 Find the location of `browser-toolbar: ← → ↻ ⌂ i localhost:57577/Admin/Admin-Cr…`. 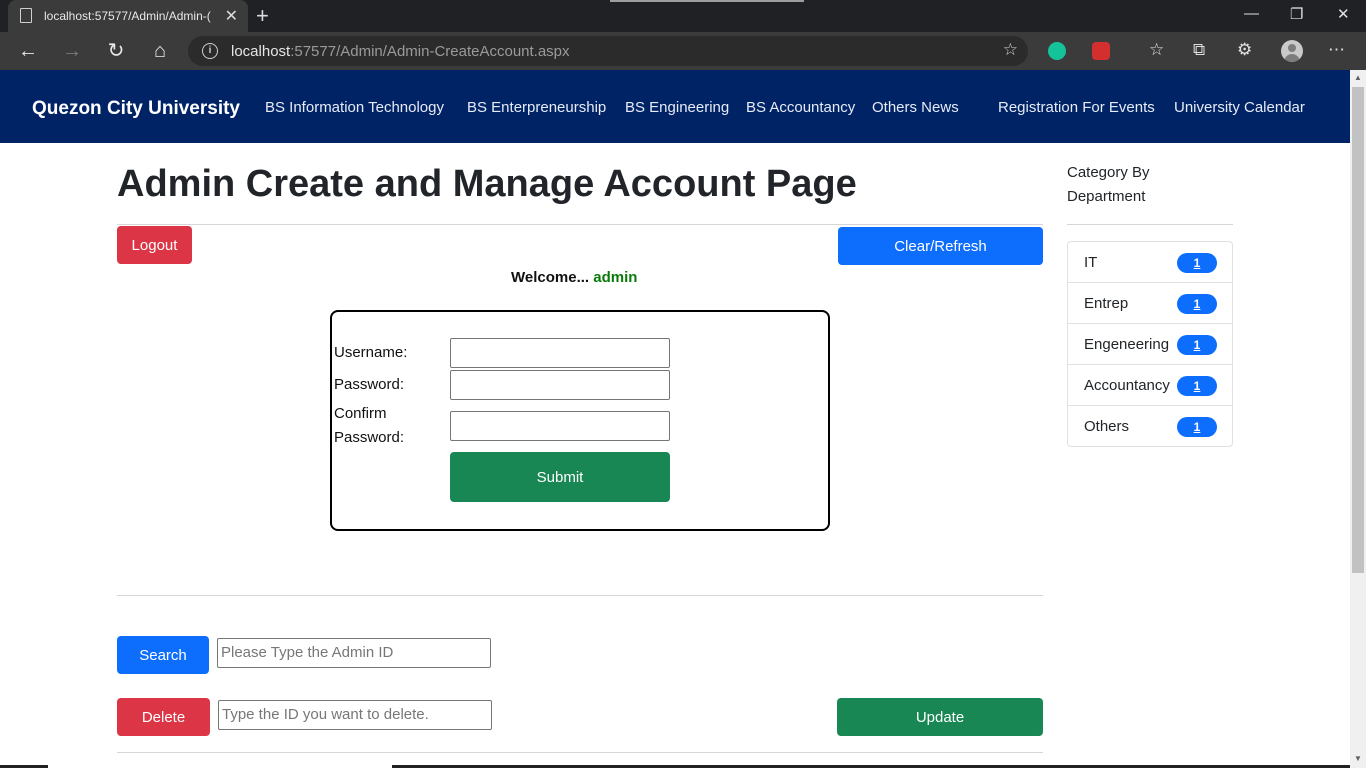

browser-toolbar: ← → ↻ ⌂ i localhost:57577/Admin/Admin-Cr… is located at coordinates (683, 51).